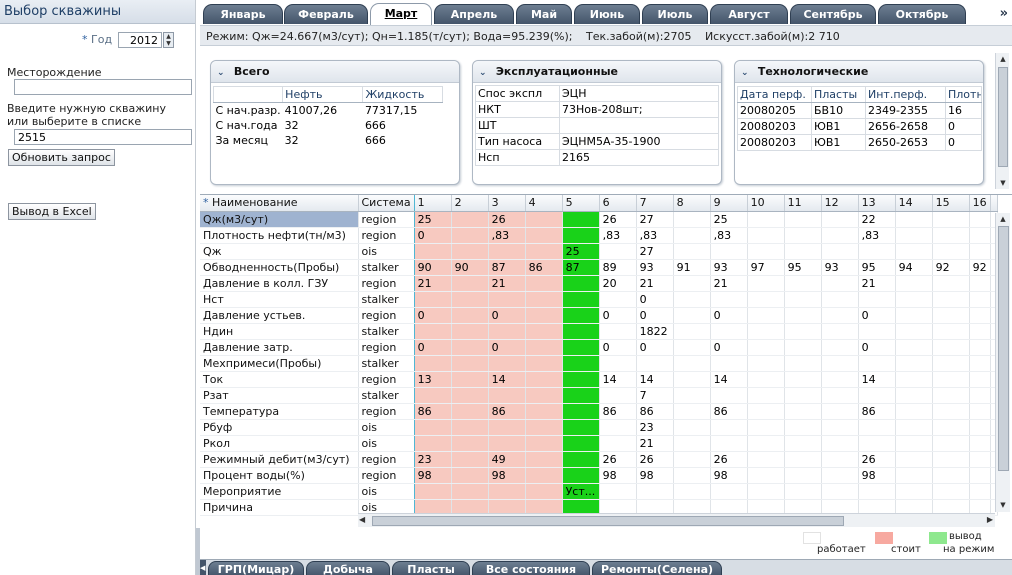 This screenshot has width=1012, height=575. I want to click on export-excel-button: Вывод в Excel, so click(52, 211).